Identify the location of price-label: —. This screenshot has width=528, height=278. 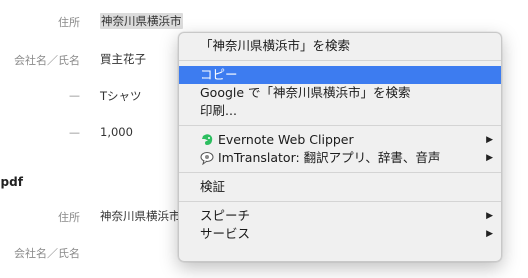
(74, 132).